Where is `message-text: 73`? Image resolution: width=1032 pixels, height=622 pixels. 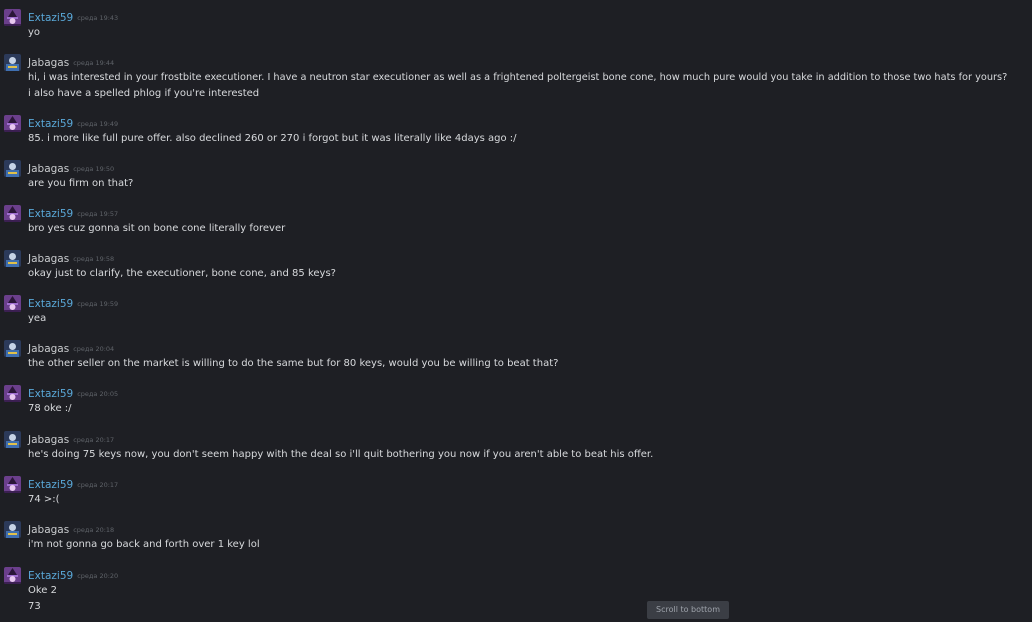 message-text: 73 is located at coordinates (34, 606).